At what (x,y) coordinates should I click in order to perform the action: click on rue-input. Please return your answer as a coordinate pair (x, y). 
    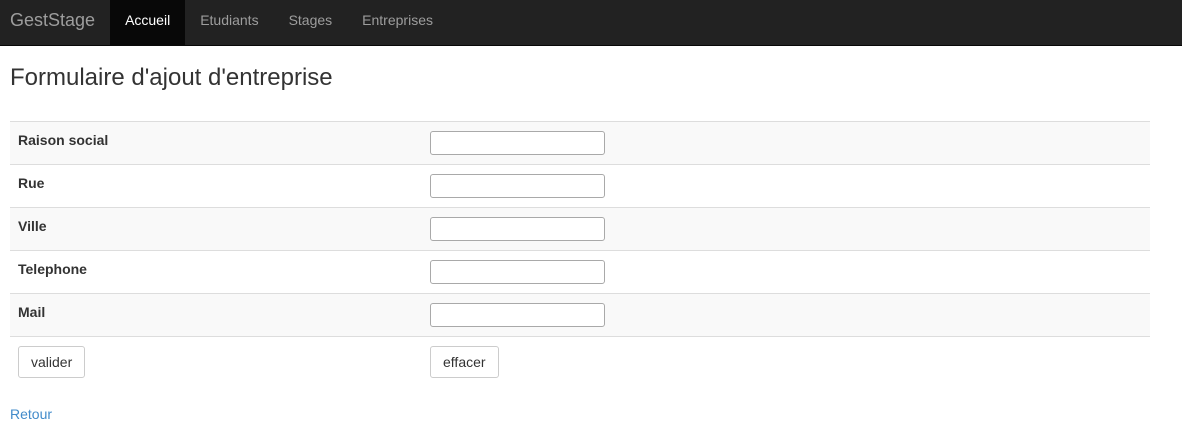
    Looking at the image, I should click on (517, 186).